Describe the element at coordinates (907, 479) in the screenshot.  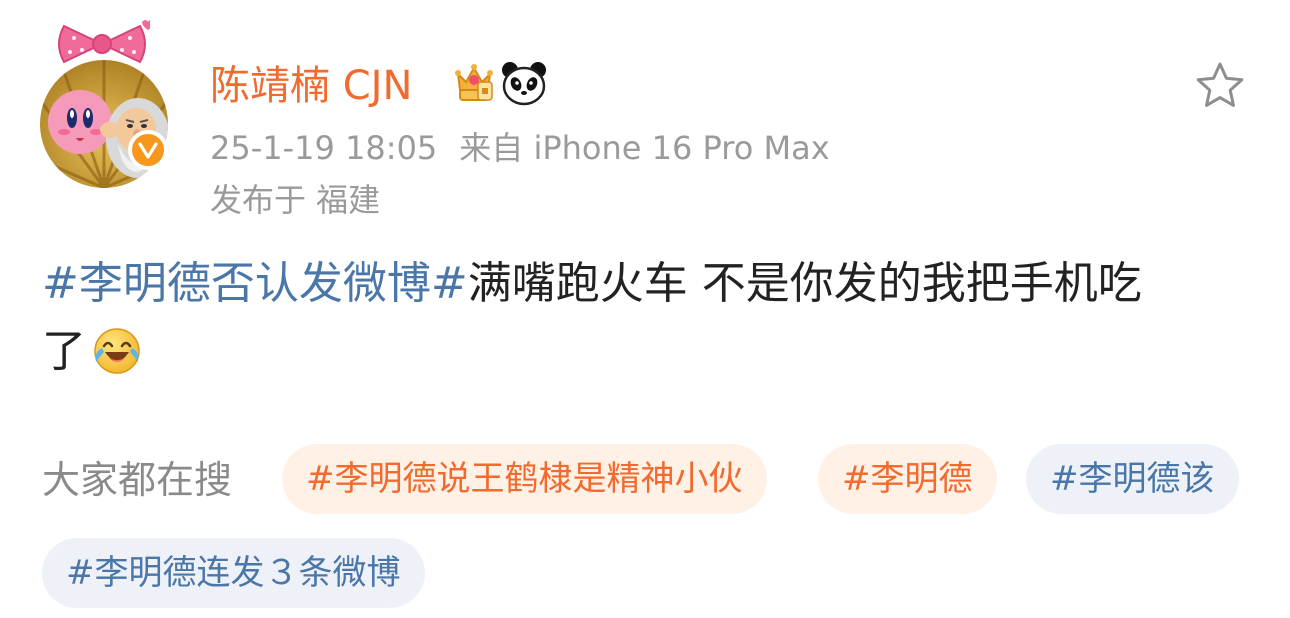
I see `trending-chip: #李明德` at that location.